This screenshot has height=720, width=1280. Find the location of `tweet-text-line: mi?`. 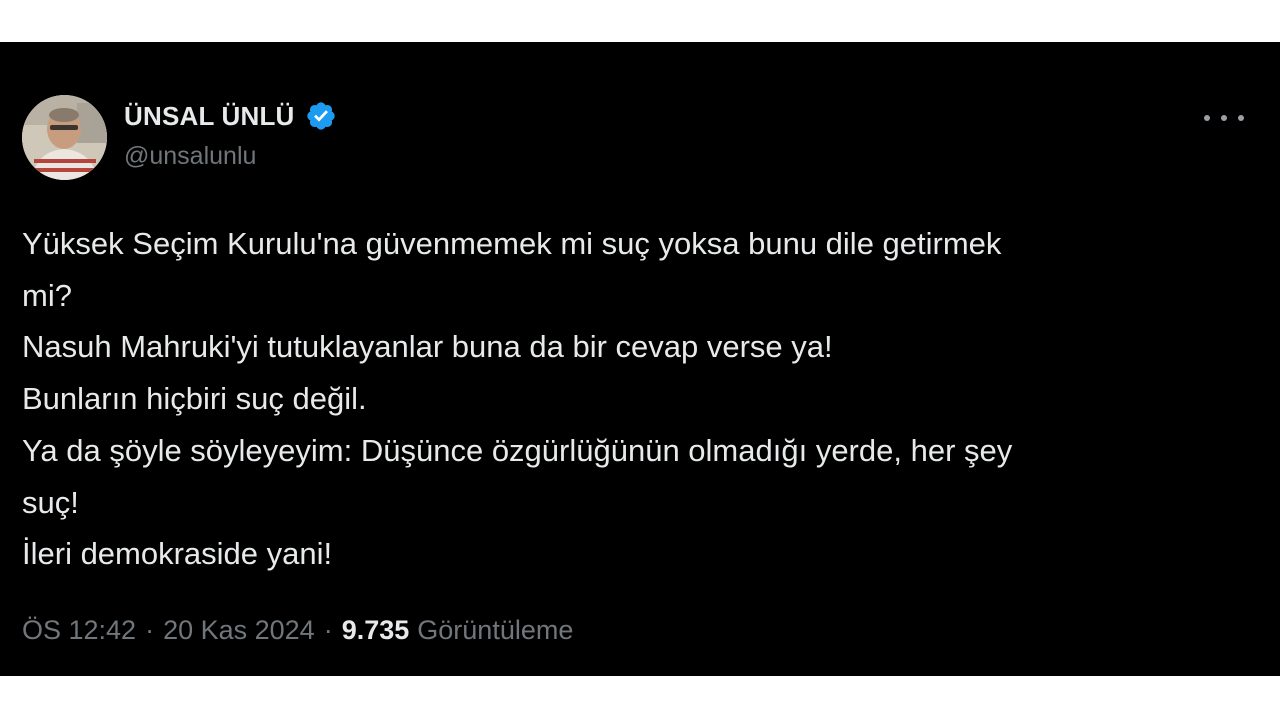

tweet-text-line: mi? is located at coordinates (47, 295).